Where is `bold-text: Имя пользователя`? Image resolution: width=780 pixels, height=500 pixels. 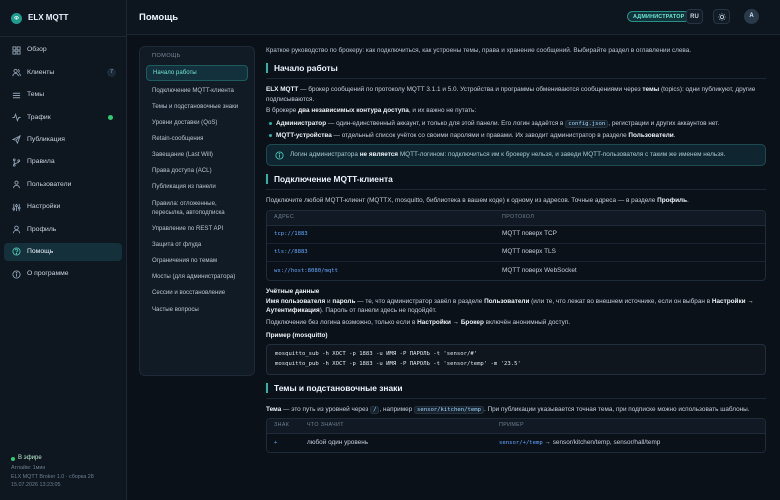
bold-text: Имя пользователя is located at coordinates (296, 301).